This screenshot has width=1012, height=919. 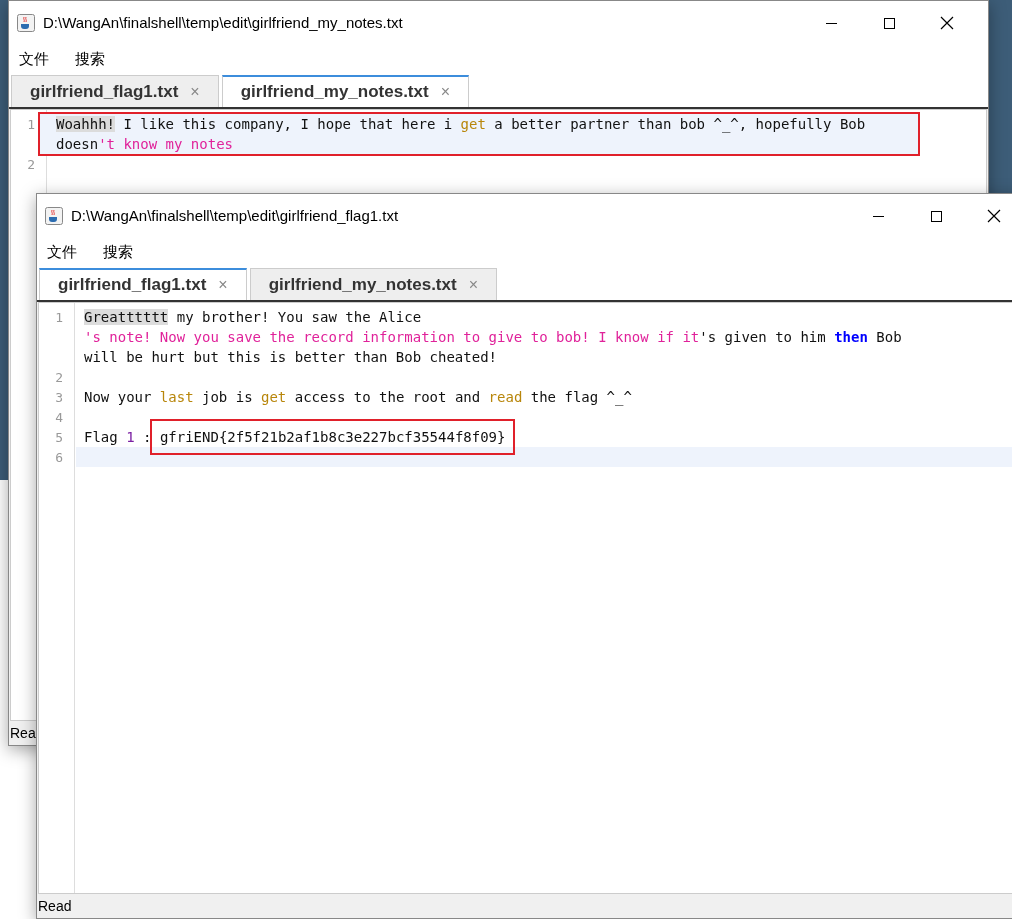 What do you see at coordinates (392, 337) in the screenshot?
I see `code-token: 's note! Now you save the record information to give to bob! I know if it` at bounding box center [392, 337].